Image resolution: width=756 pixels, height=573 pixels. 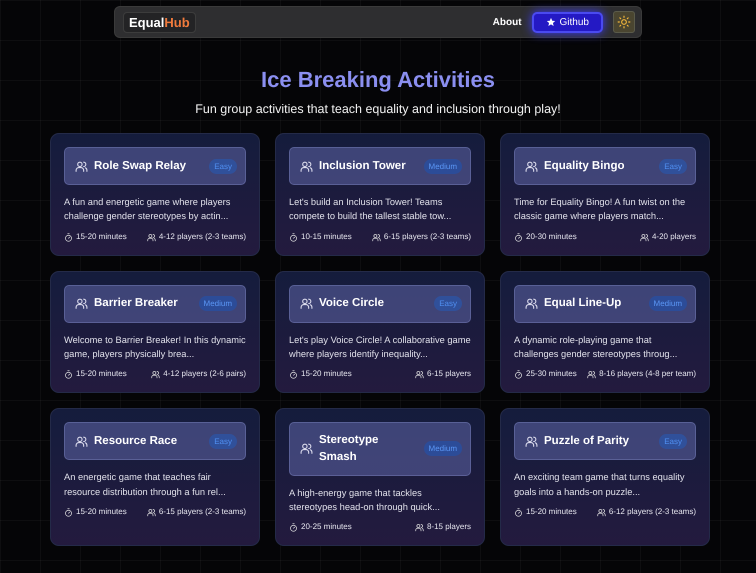 What do you see at coordinates (551, 374) in the screenshot?
I see `duration-text: 25-30 minutes` at bounding box center [551, 374].